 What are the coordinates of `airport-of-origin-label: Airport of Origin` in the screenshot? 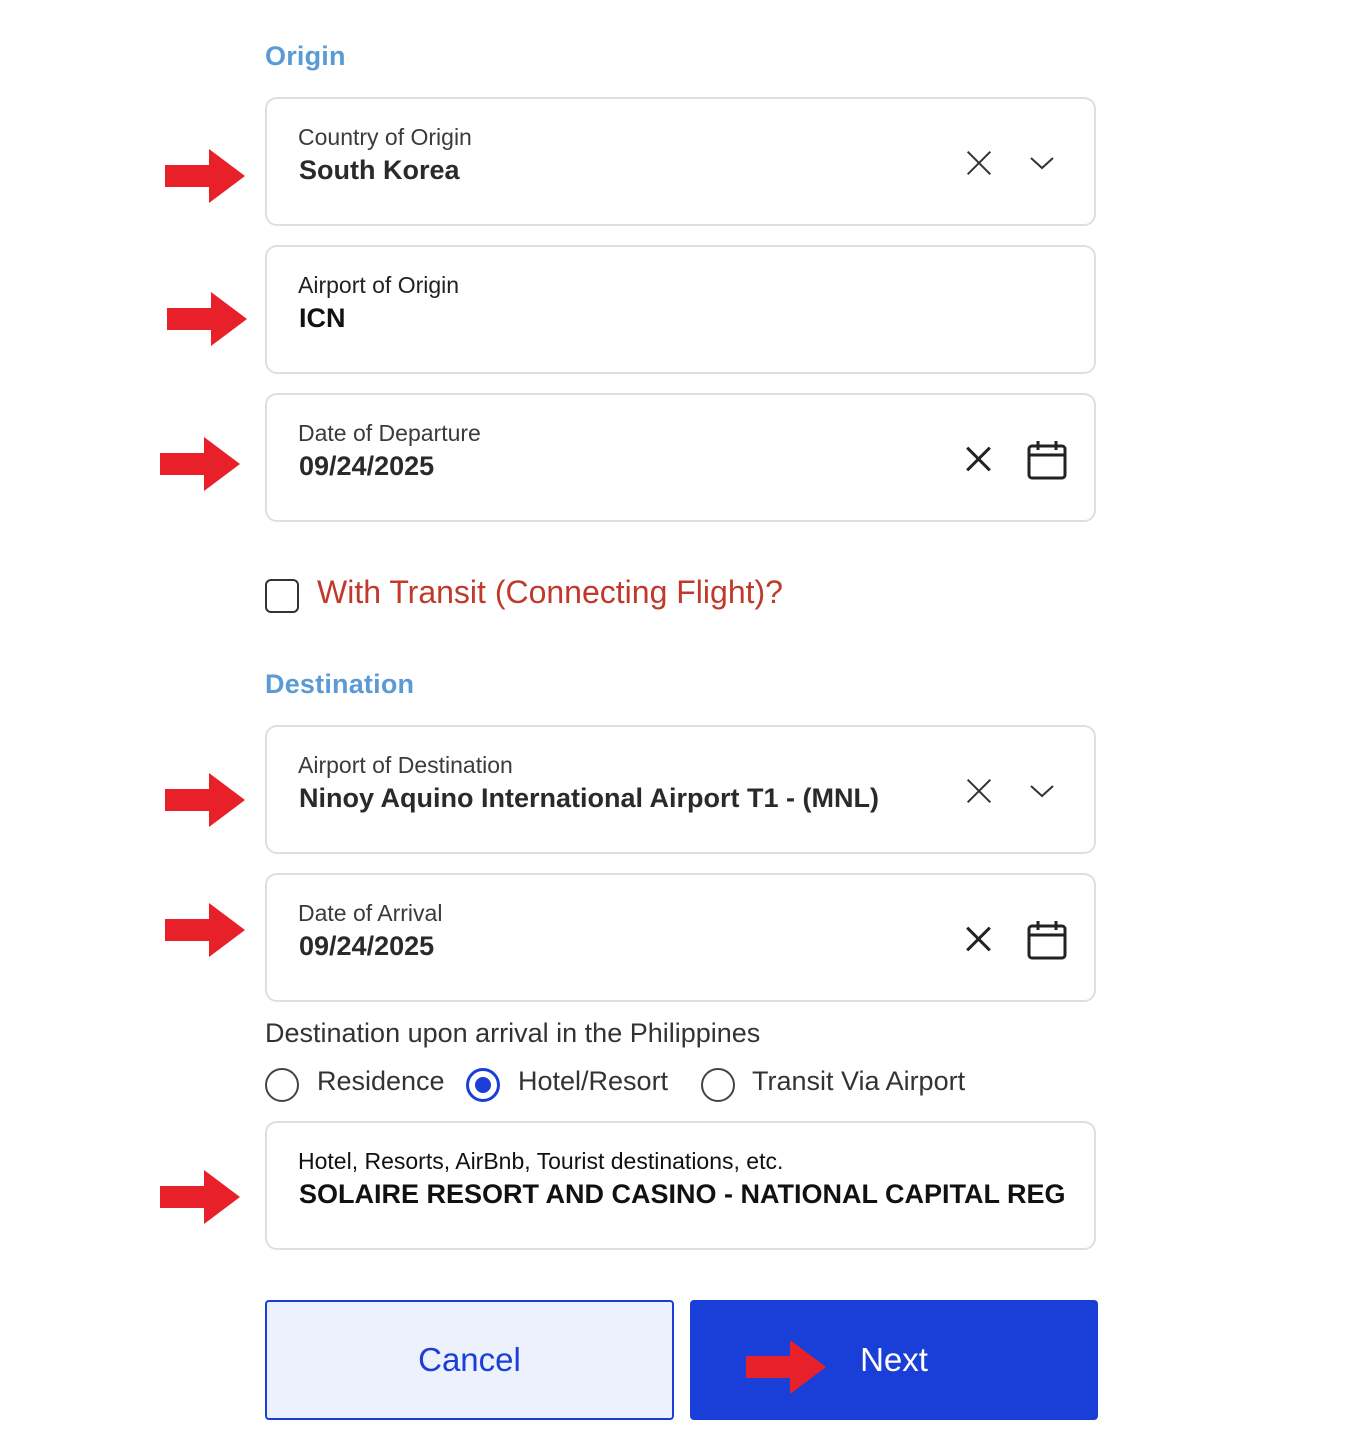 It's located at (379, 285).